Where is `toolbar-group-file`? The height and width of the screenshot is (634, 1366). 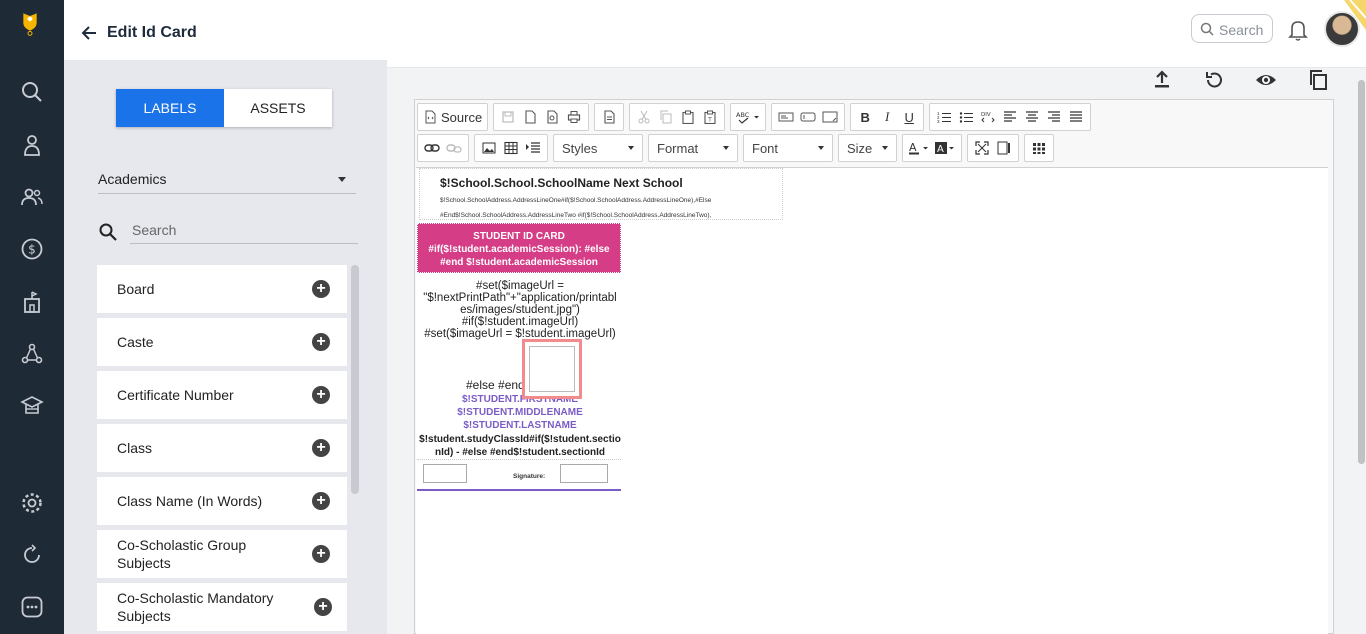 toolbar-group-file is located at coordinates (541, 117).